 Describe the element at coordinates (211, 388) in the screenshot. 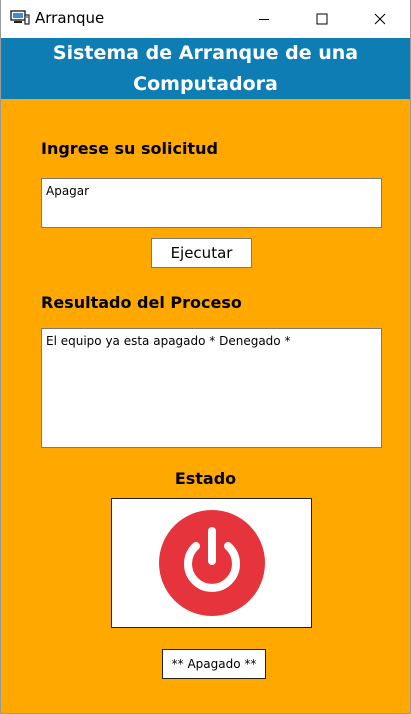

I see `result-output: El equipo ya esta apagado * Denegado *` at that location.